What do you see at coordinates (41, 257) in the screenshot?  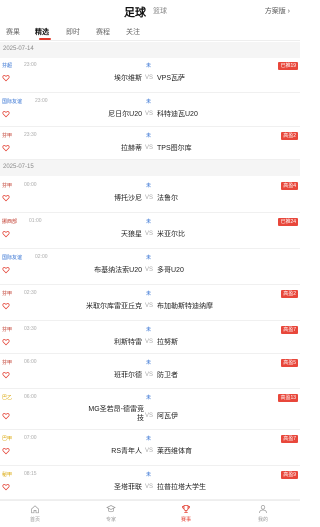 I see `match-time: 02:00` at bounding box center [41, 257].